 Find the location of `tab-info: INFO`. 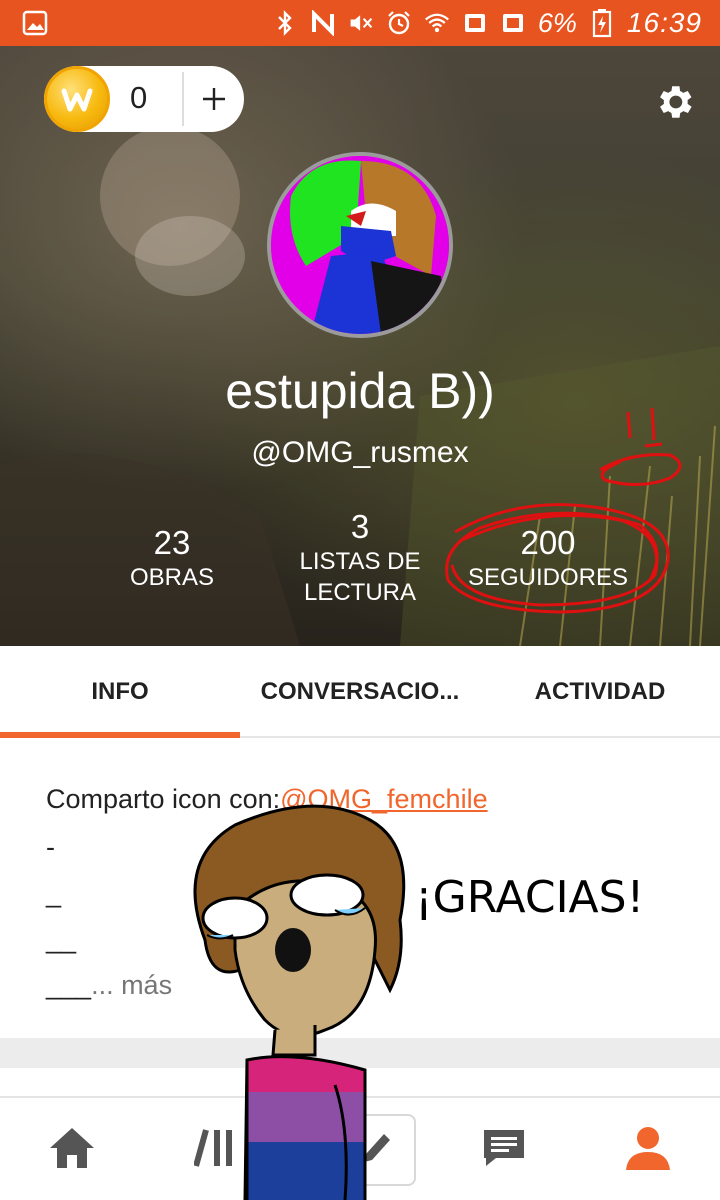

tab-info: INFO is located at coordinates (120, 692).